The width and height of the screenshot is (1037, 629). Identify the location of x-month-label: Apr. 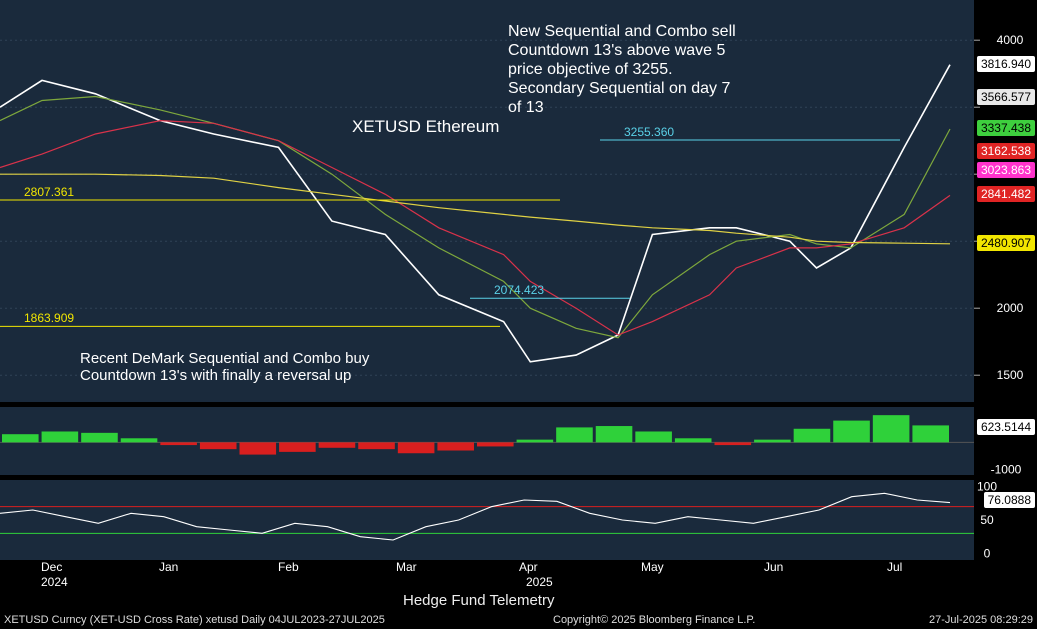
(528, 567).